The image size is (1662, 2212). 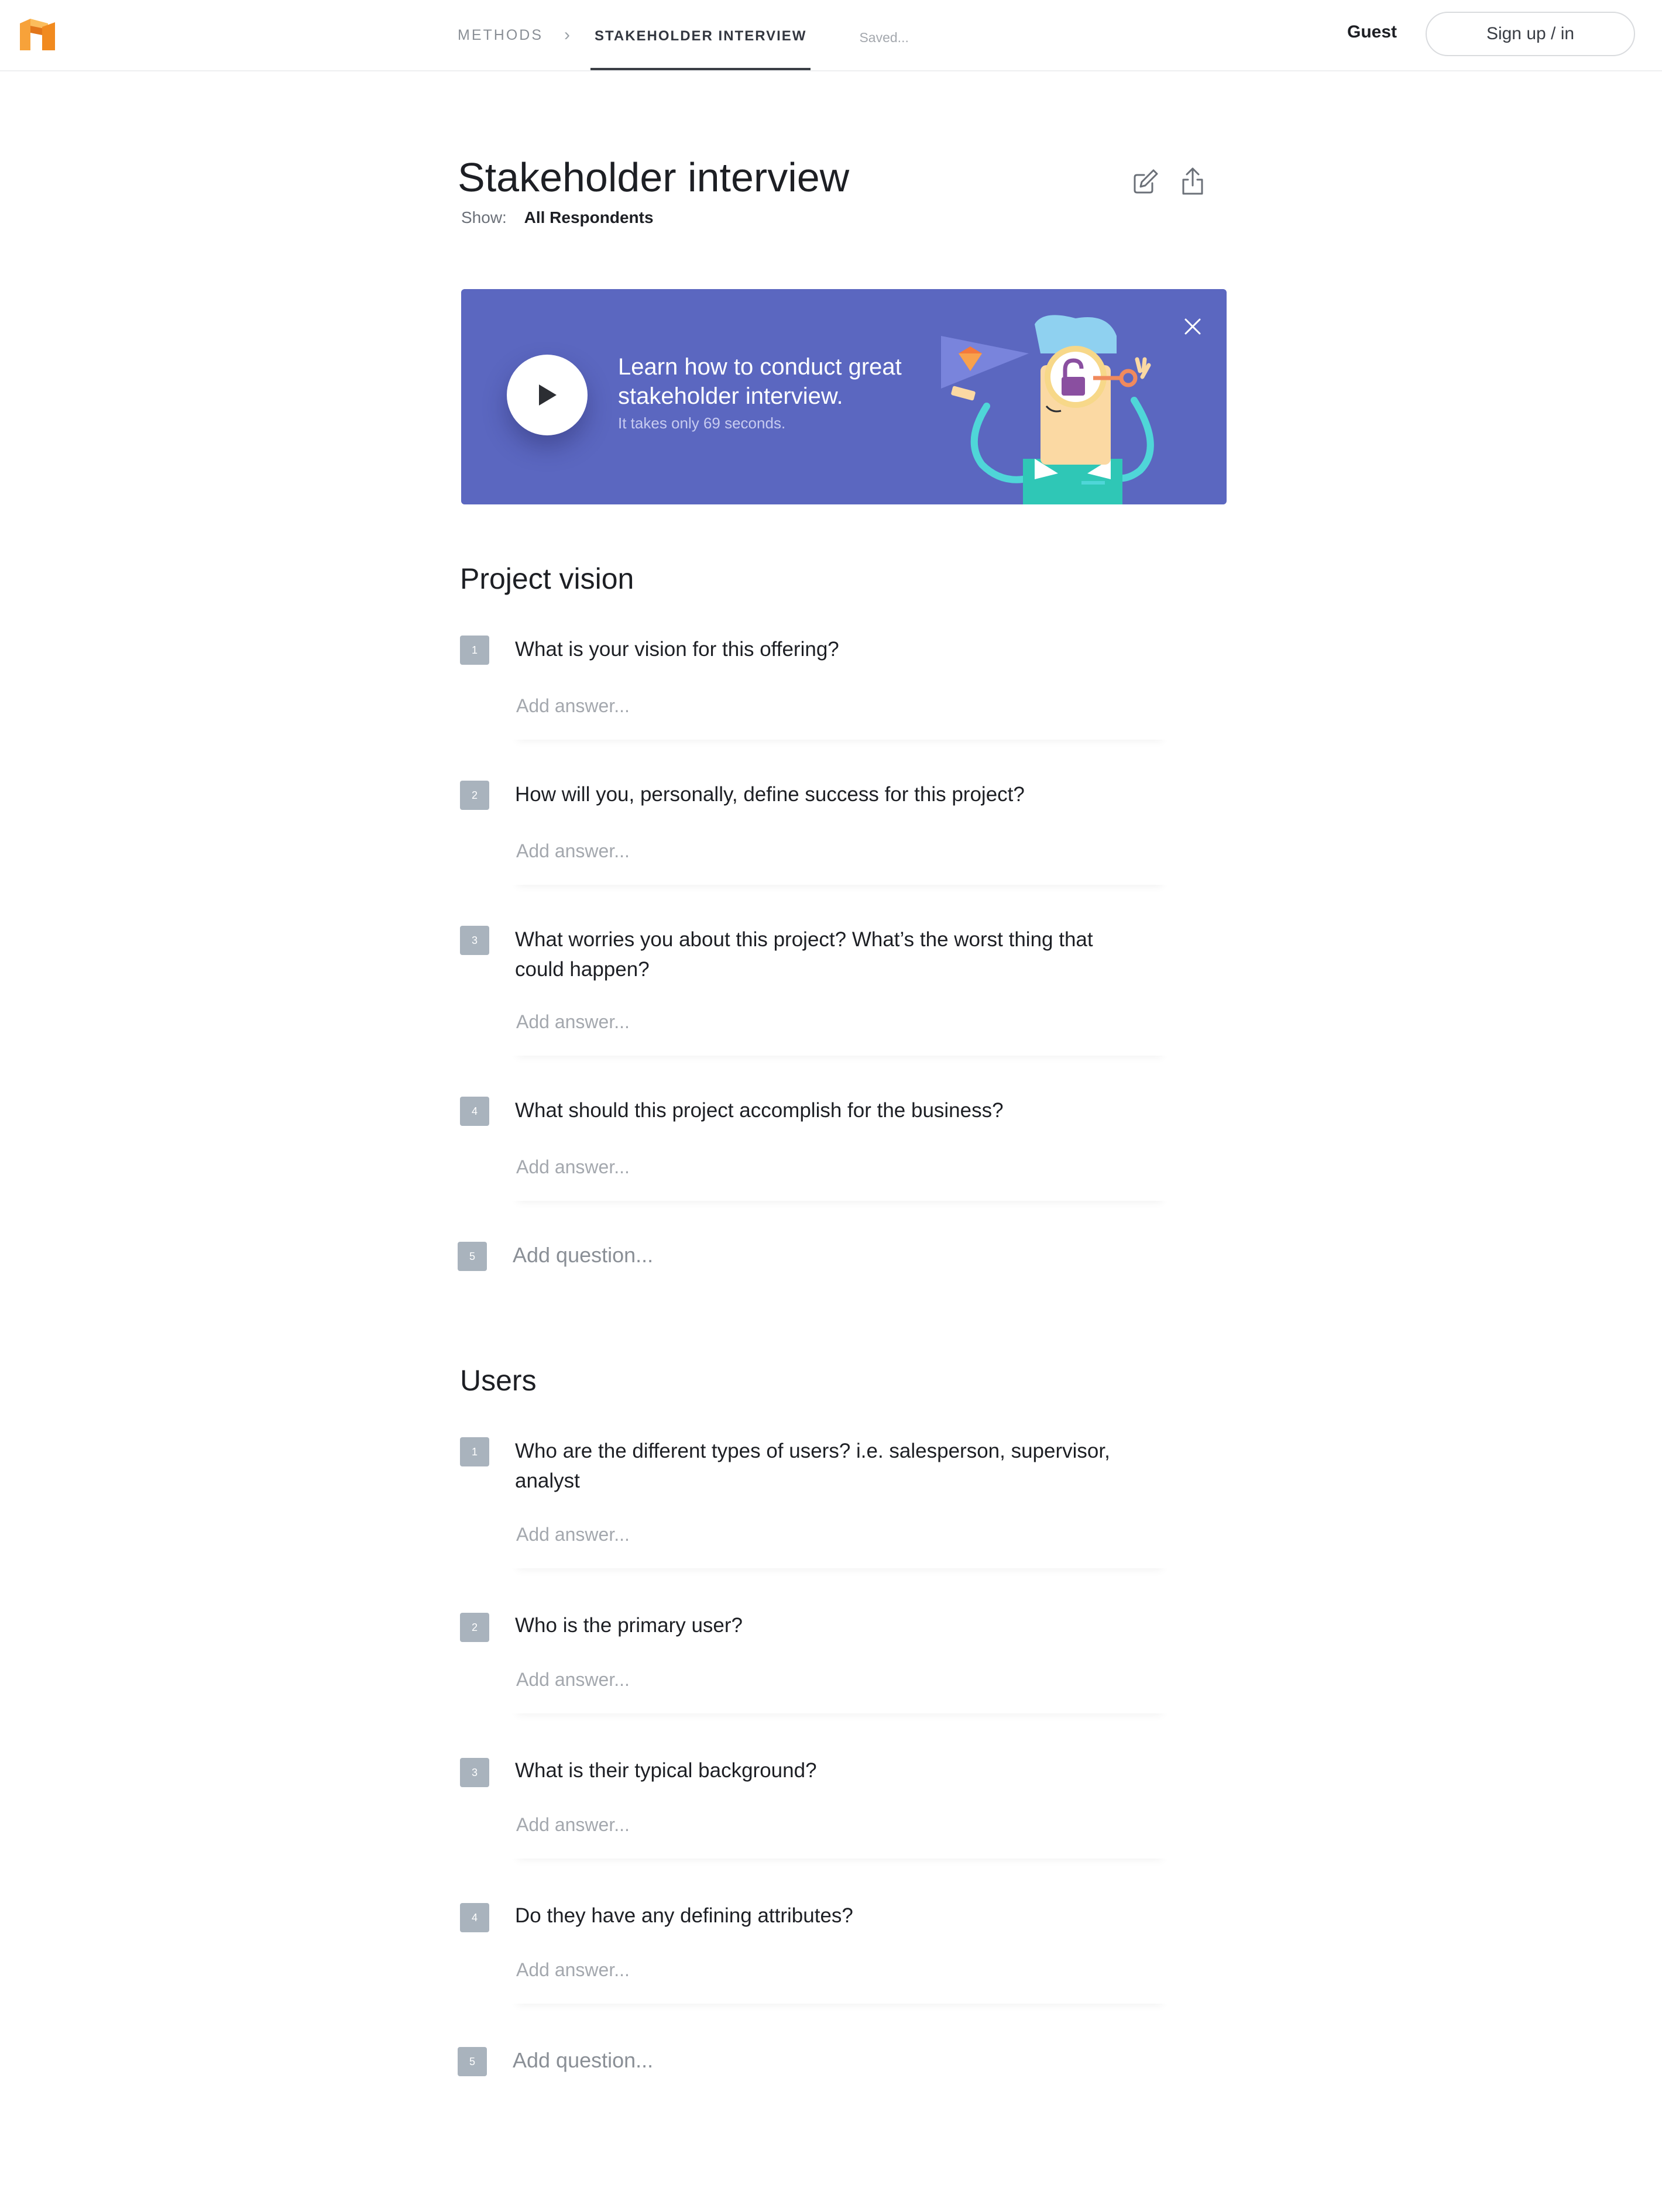 I want to click on question-text: What is your vision for this offering?, so click(x=840, y=649).